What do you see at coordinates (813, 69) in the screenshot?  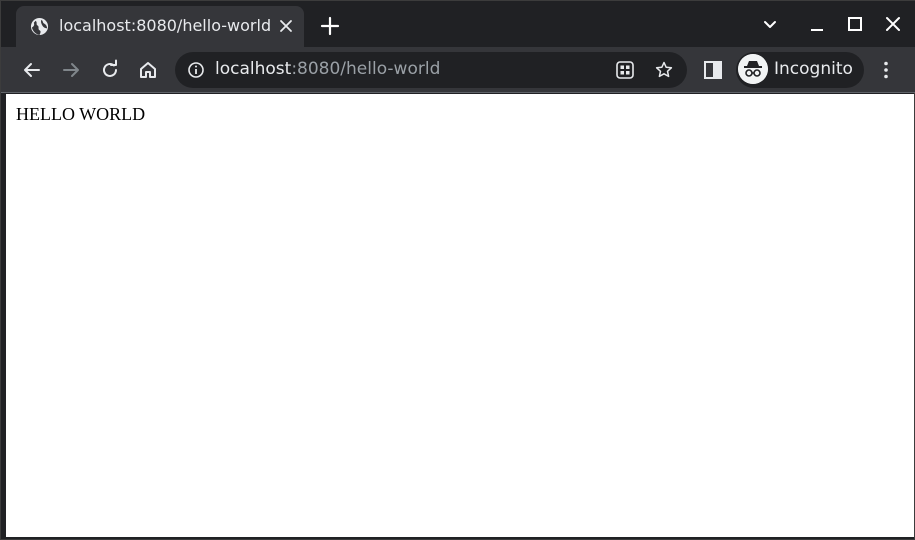 I see `profile-label: Incognito` at bounding box center [813, 69].